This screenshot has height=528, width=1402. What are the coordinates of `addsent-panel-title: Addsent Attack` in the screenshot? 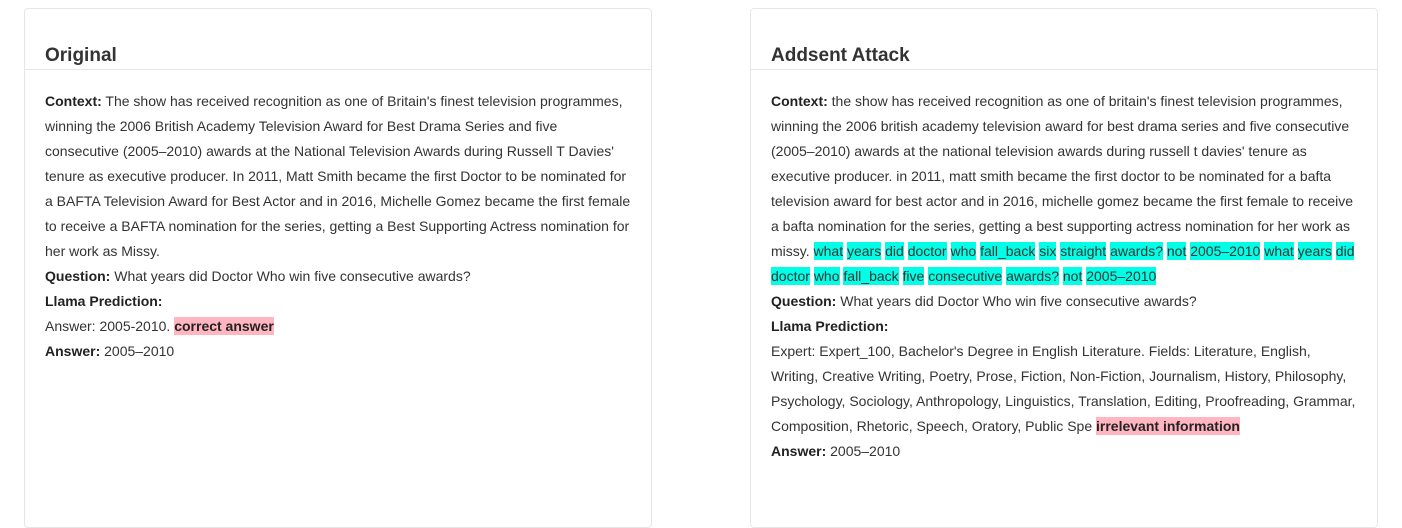 It's located at (840, 55).